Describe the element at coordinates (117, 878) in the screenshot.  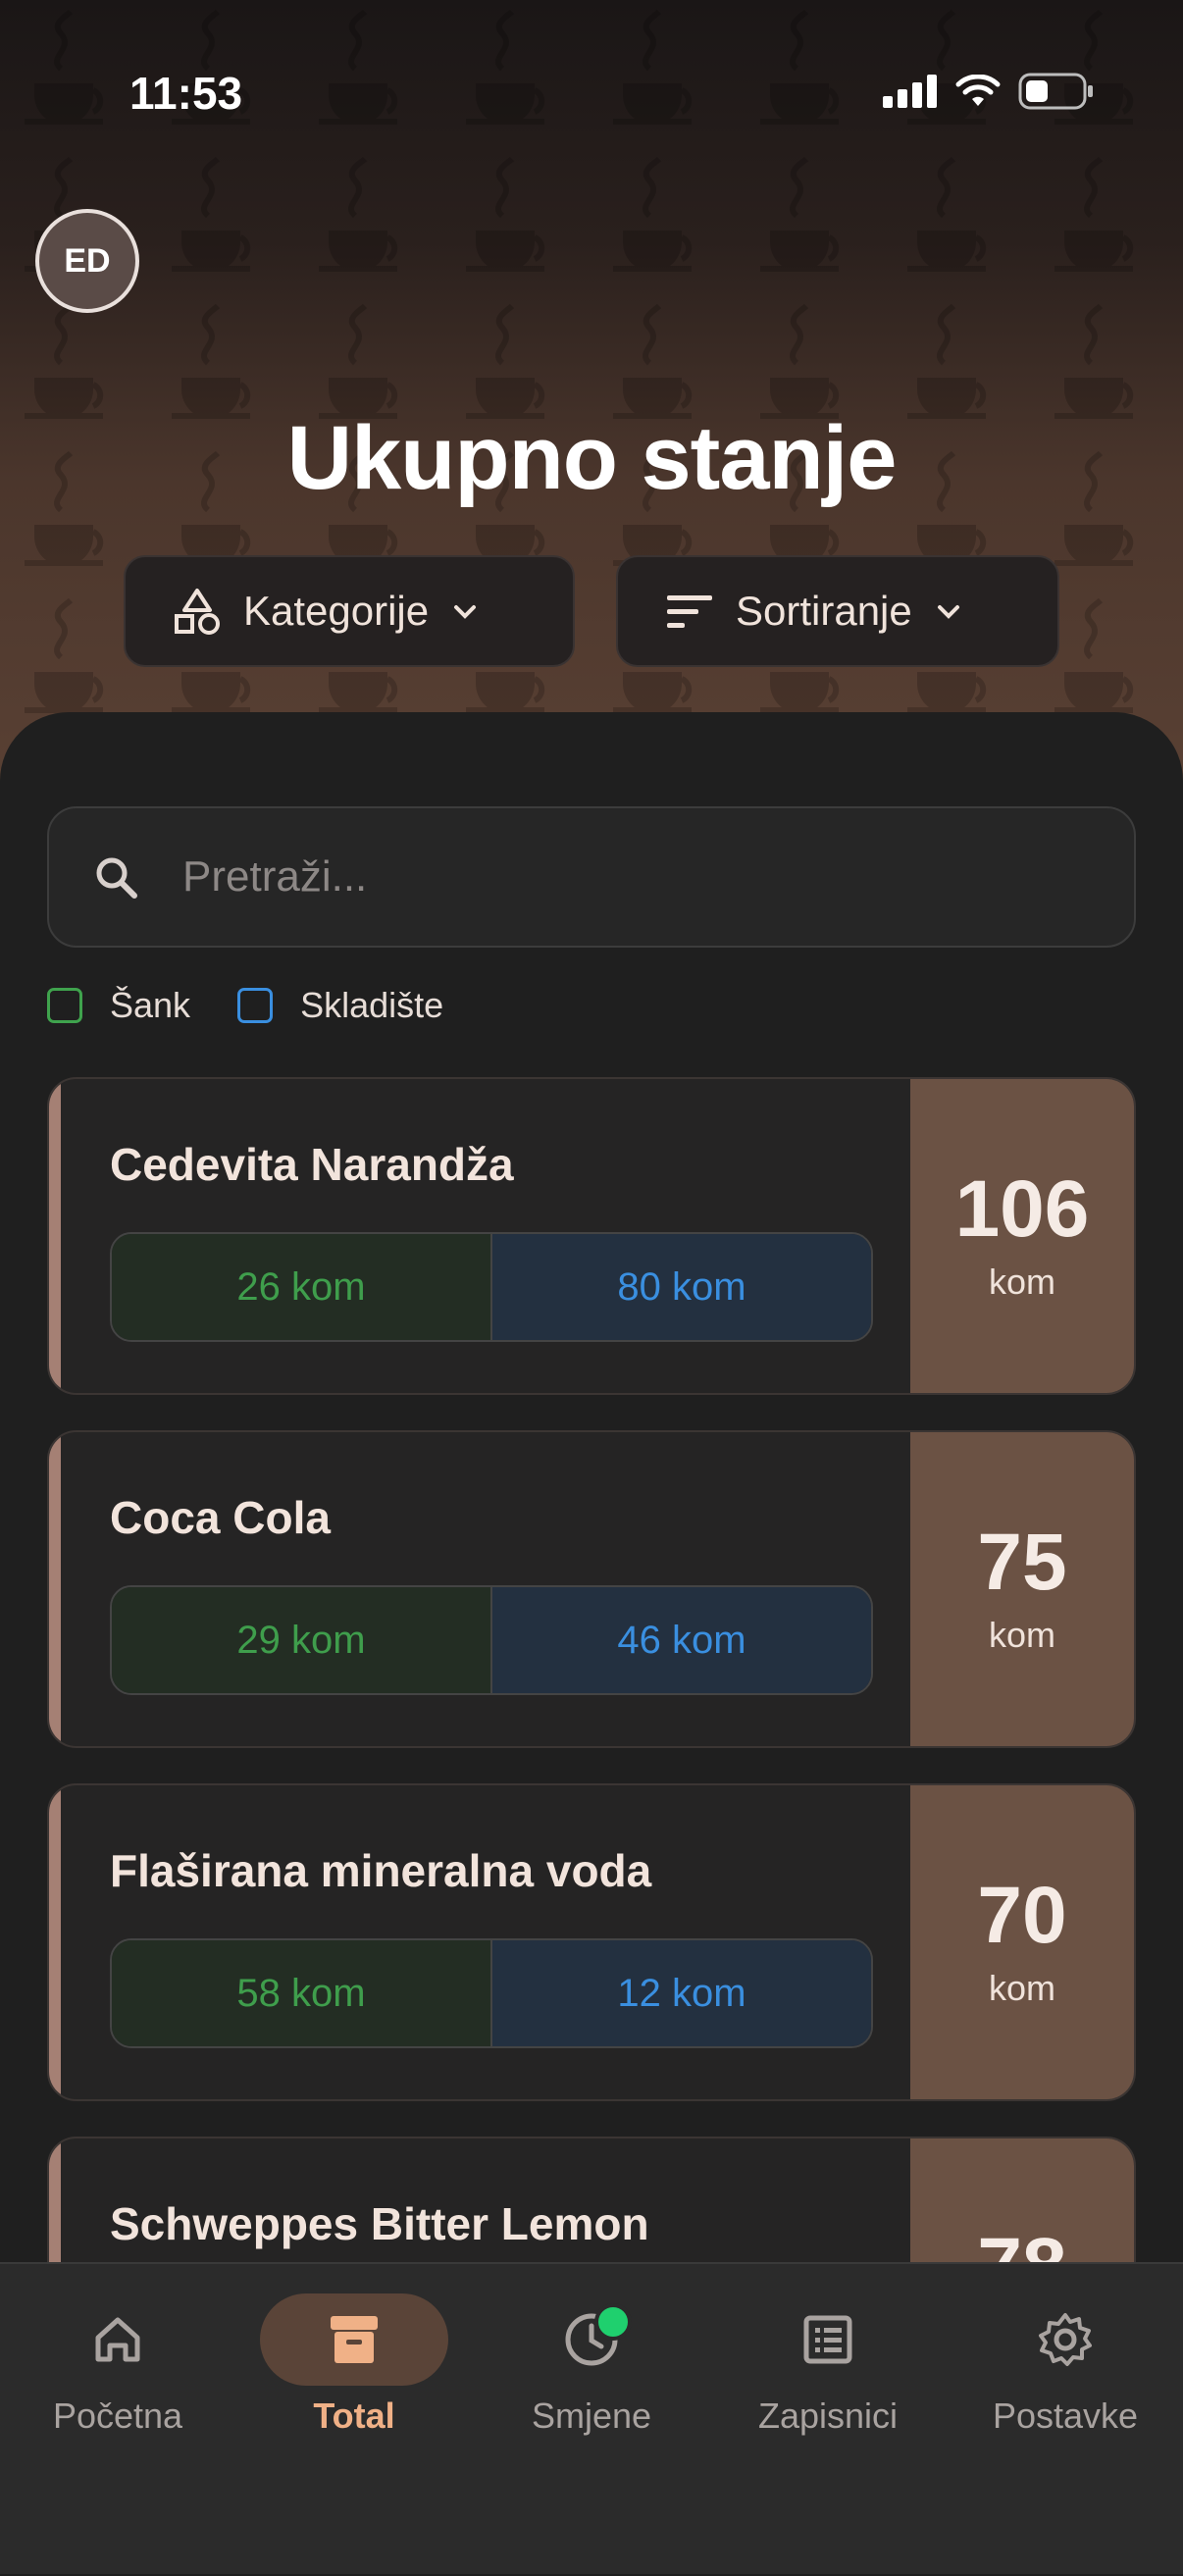
I see `search-icon` at that location.